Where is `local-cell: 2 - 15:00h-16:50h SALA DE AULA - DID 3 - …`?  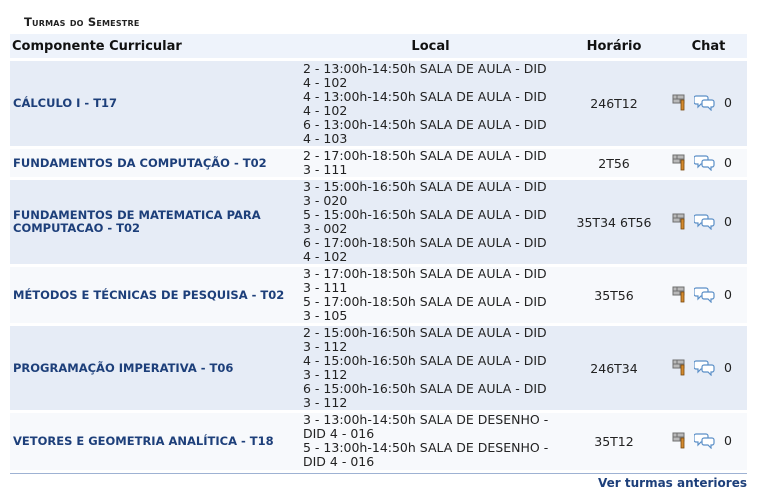 local-cell: 2 - 15:00h-16:50h SALA DE AULA - DID 3 - … is located at coordinates (430, 367).